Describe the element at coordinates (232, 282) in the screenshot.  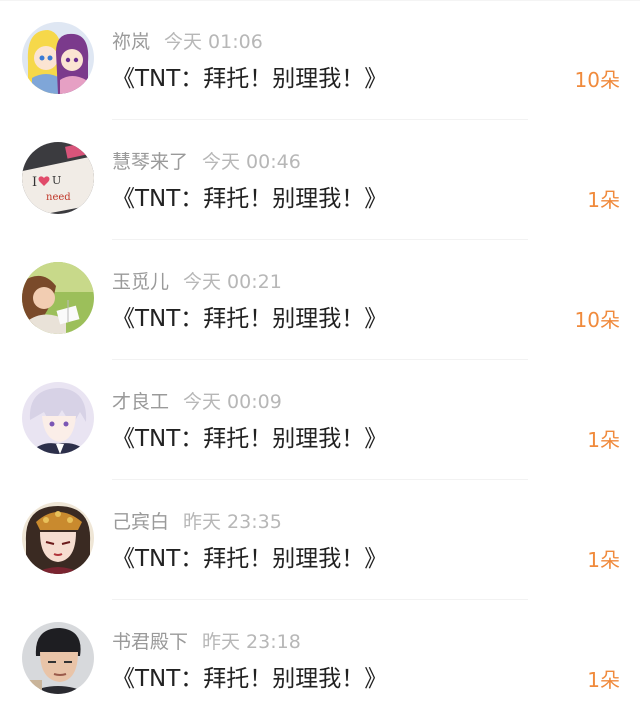
I see `timestamp: 今天 00:21` at that location.